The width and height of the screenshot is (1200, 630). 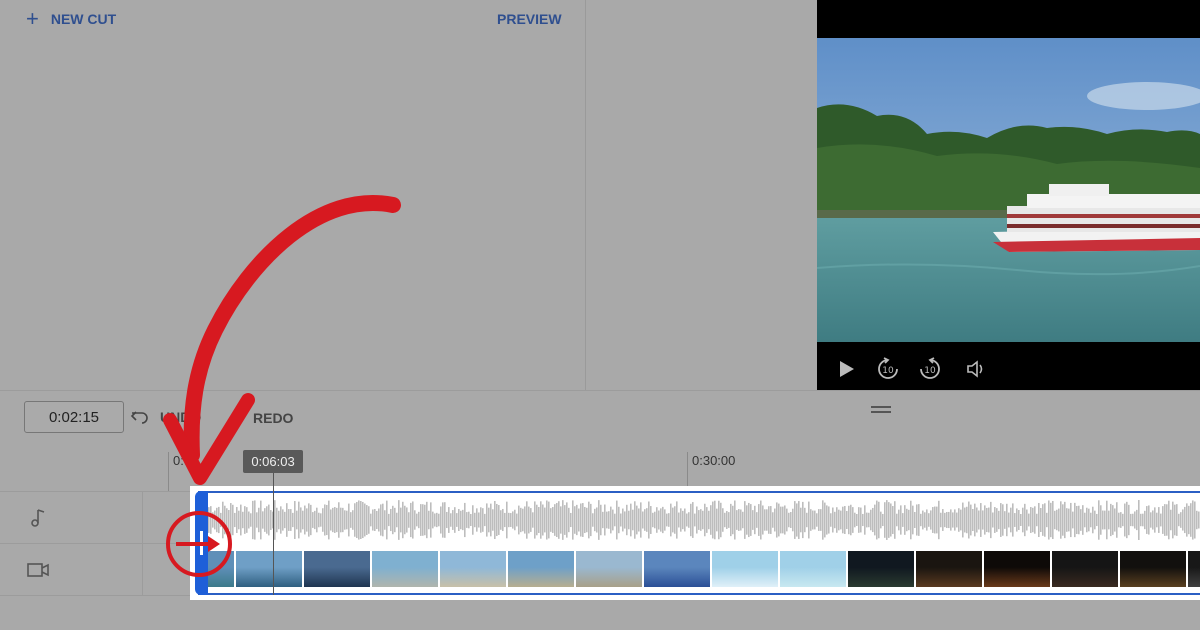 What do you see at coordinates (273, 418) in the screenshot?
I see `redo-button: REDO` at bounding box center [273, 418].